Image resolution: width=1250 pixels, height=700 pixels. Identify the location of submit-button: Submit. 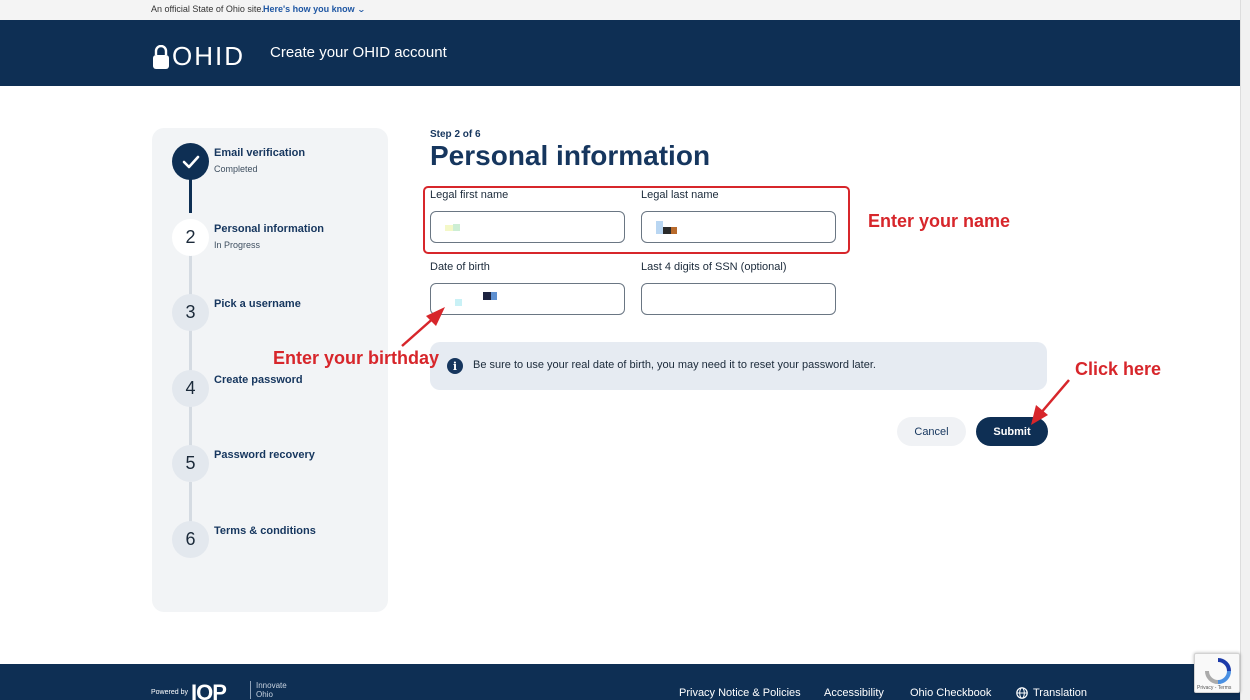
(1012, 431).